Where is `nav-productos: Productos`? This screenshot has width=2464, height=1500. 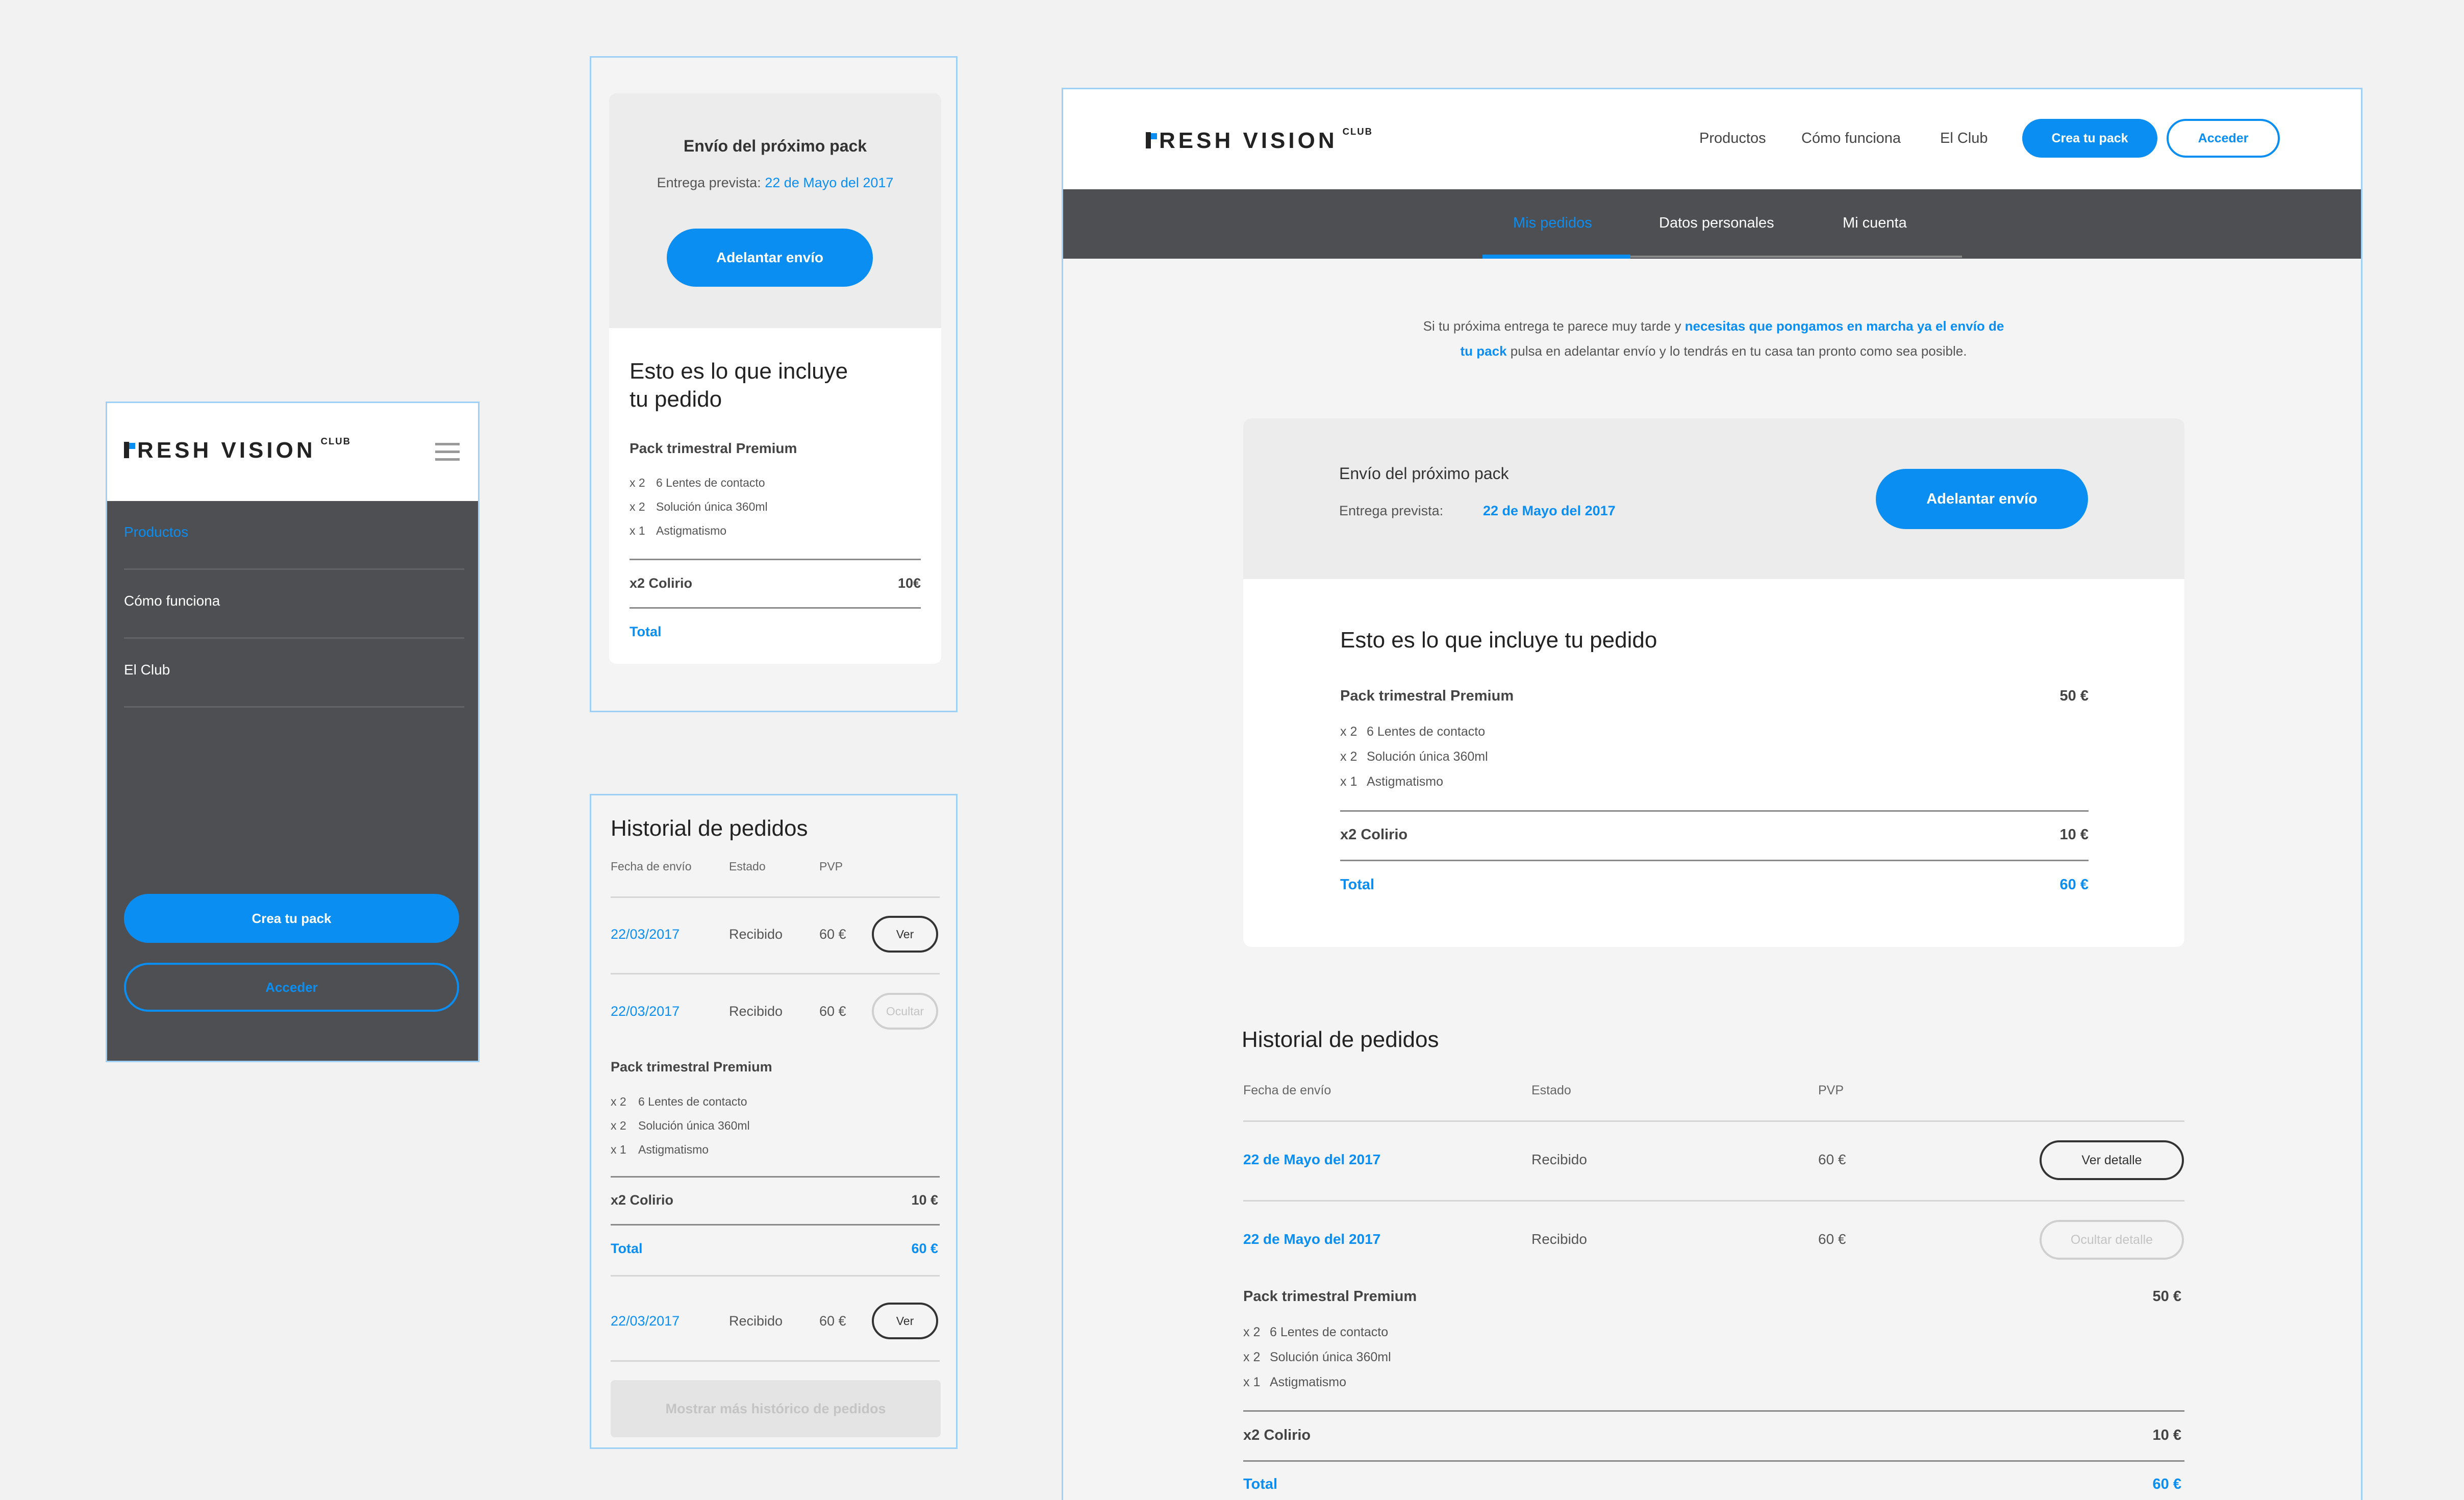
nav-productos: Productos is located at coordinates (1732, 138).